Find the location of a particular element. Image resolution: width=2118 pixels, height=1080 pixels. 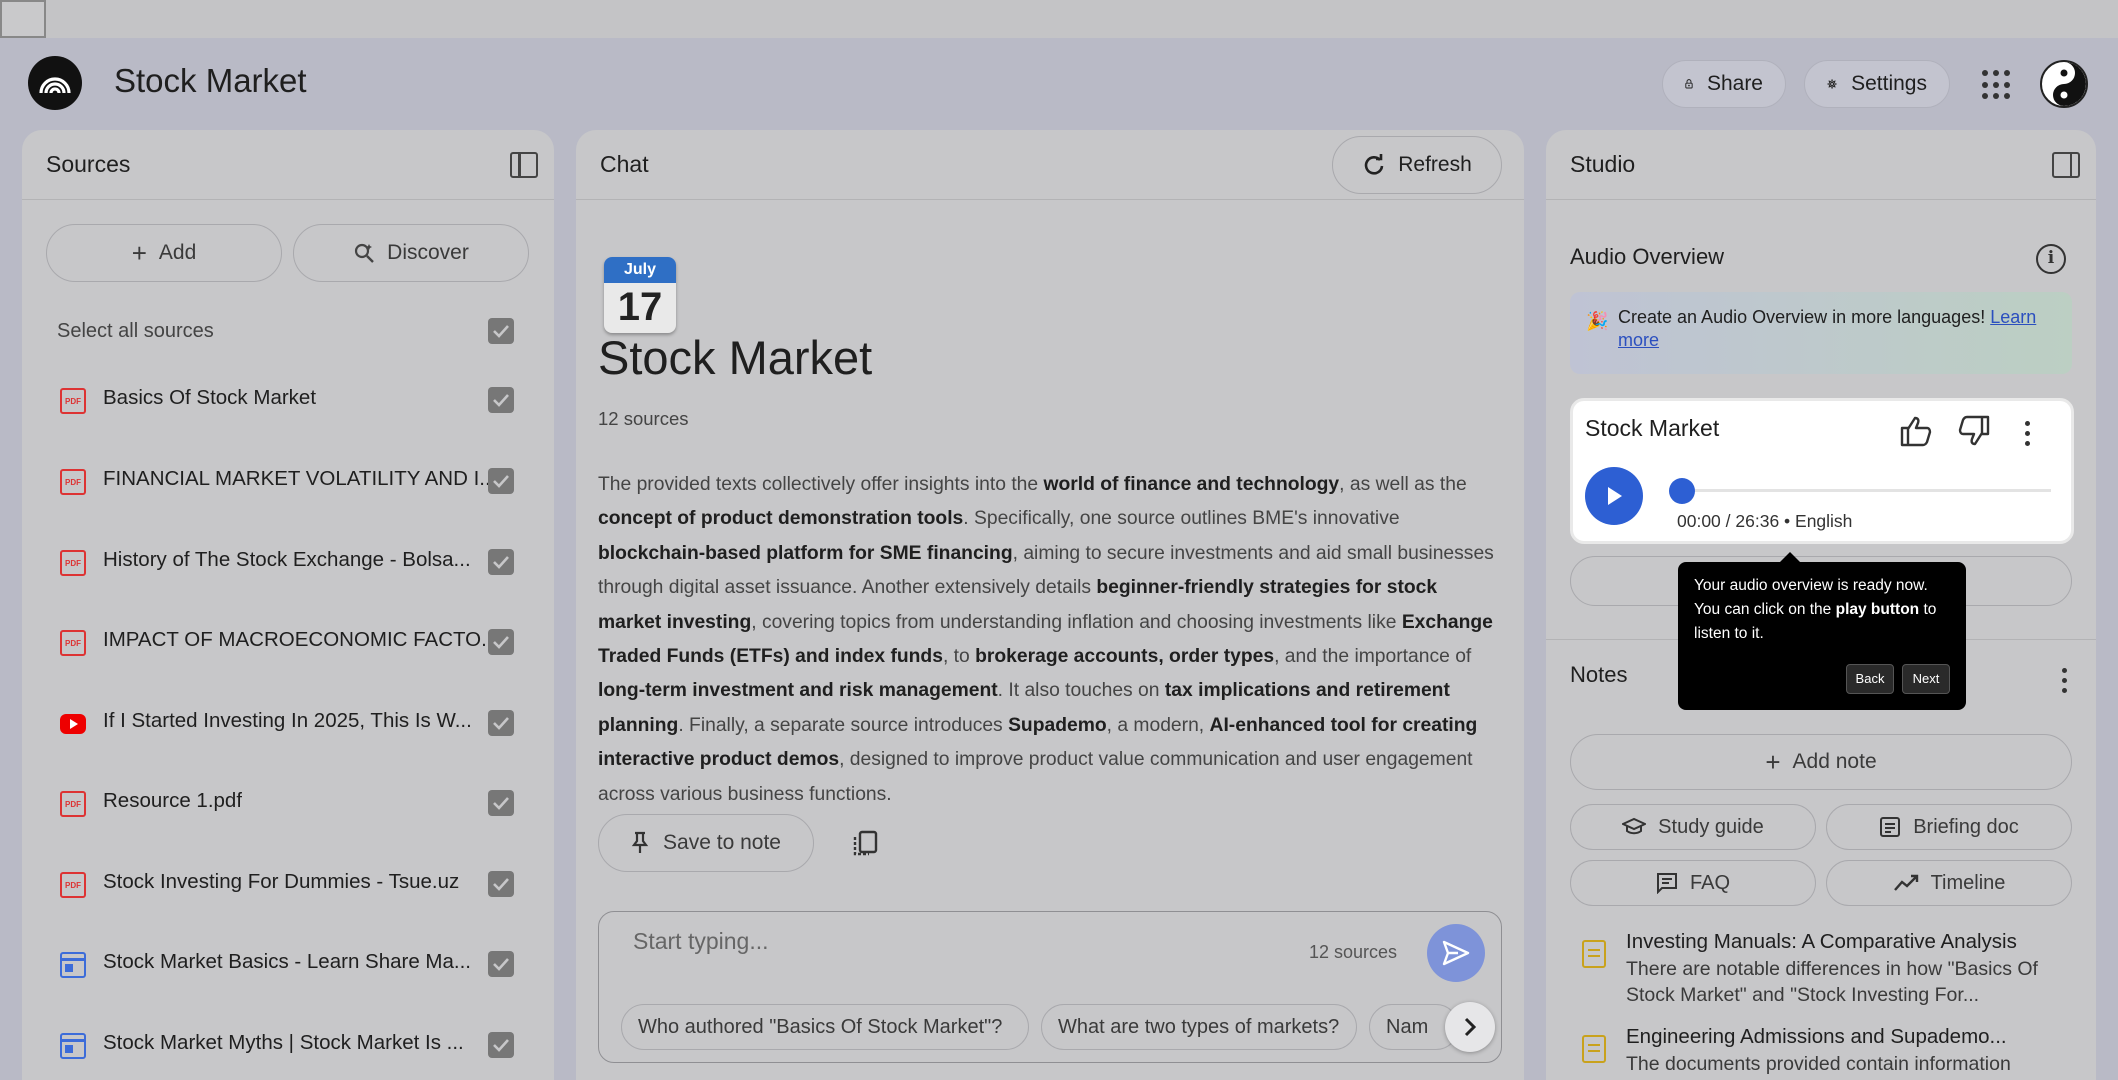

window-corner-box is located at coordinates (23, 19).